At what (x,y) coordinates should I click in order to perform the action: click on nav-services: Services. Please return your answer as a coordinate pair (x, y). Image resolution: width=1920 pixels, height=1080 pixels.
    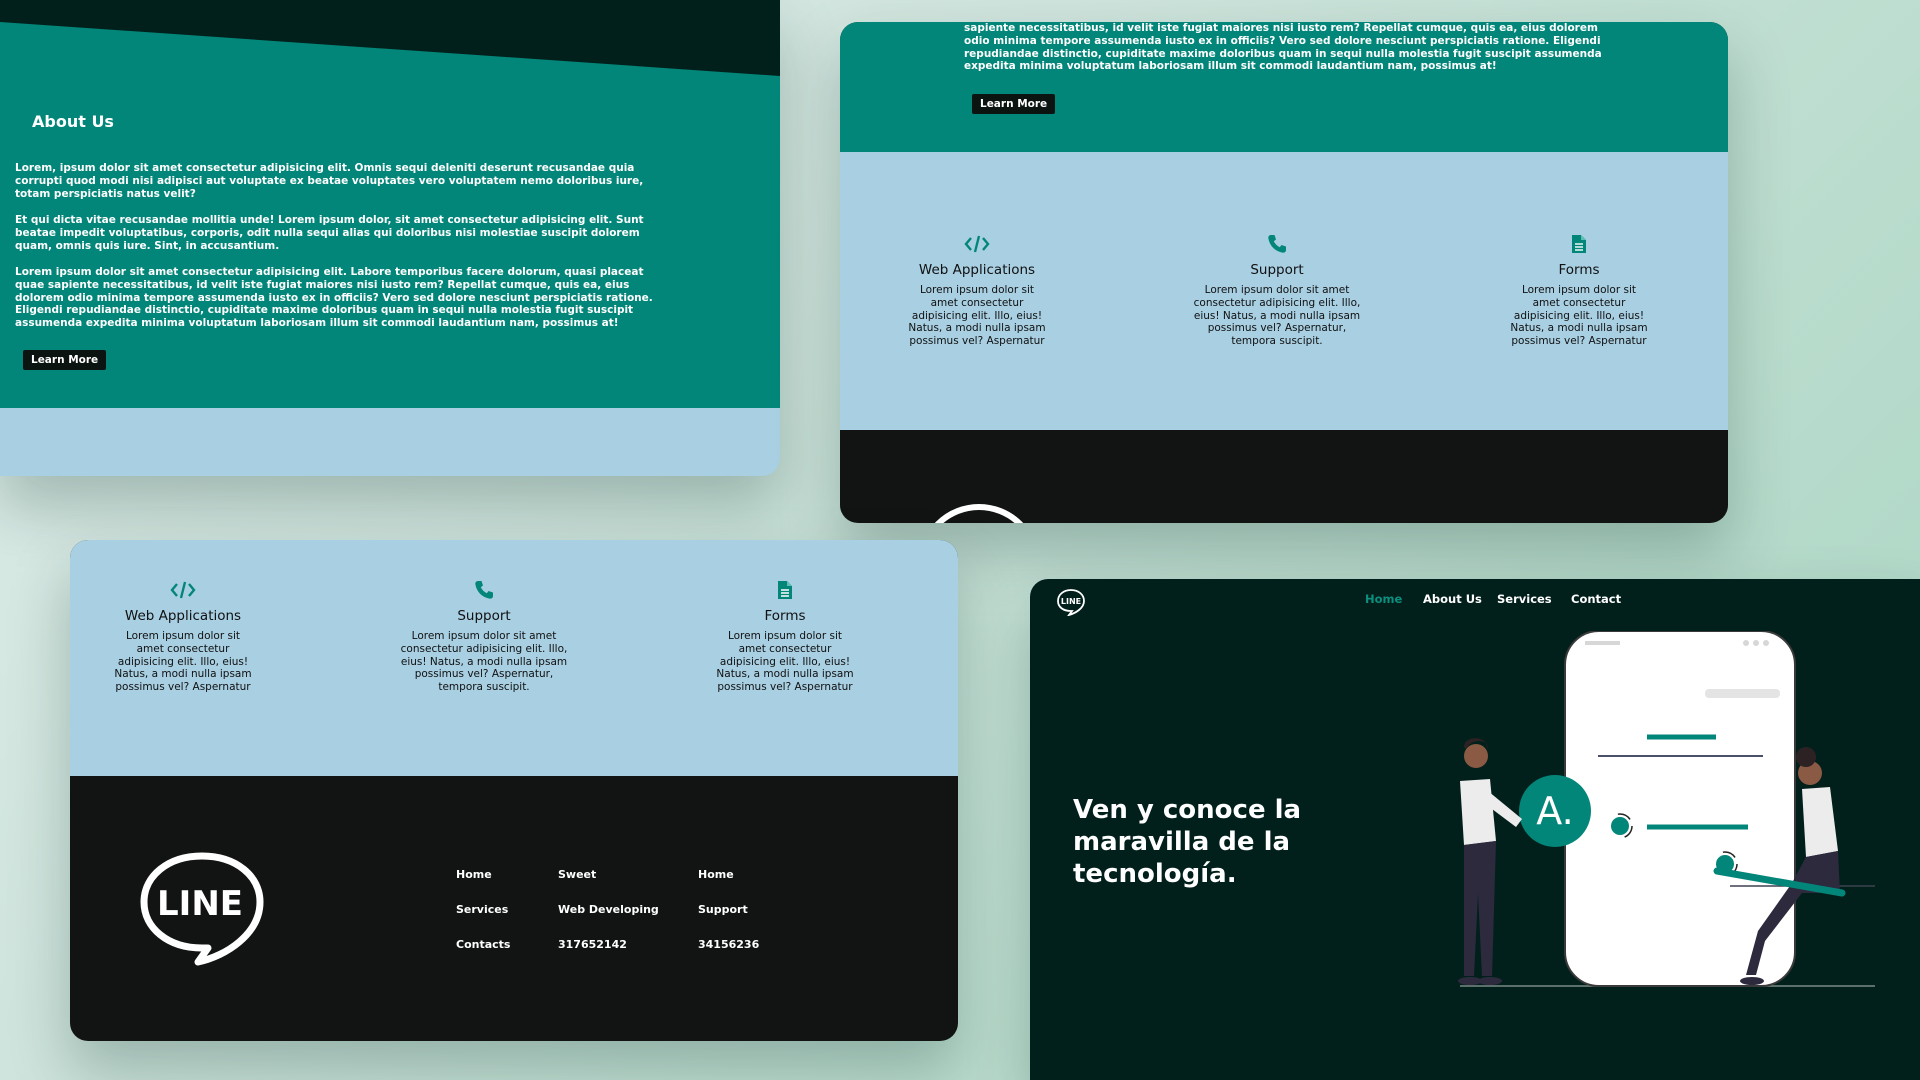
    Looking at the image, I should click on (1524, 599).